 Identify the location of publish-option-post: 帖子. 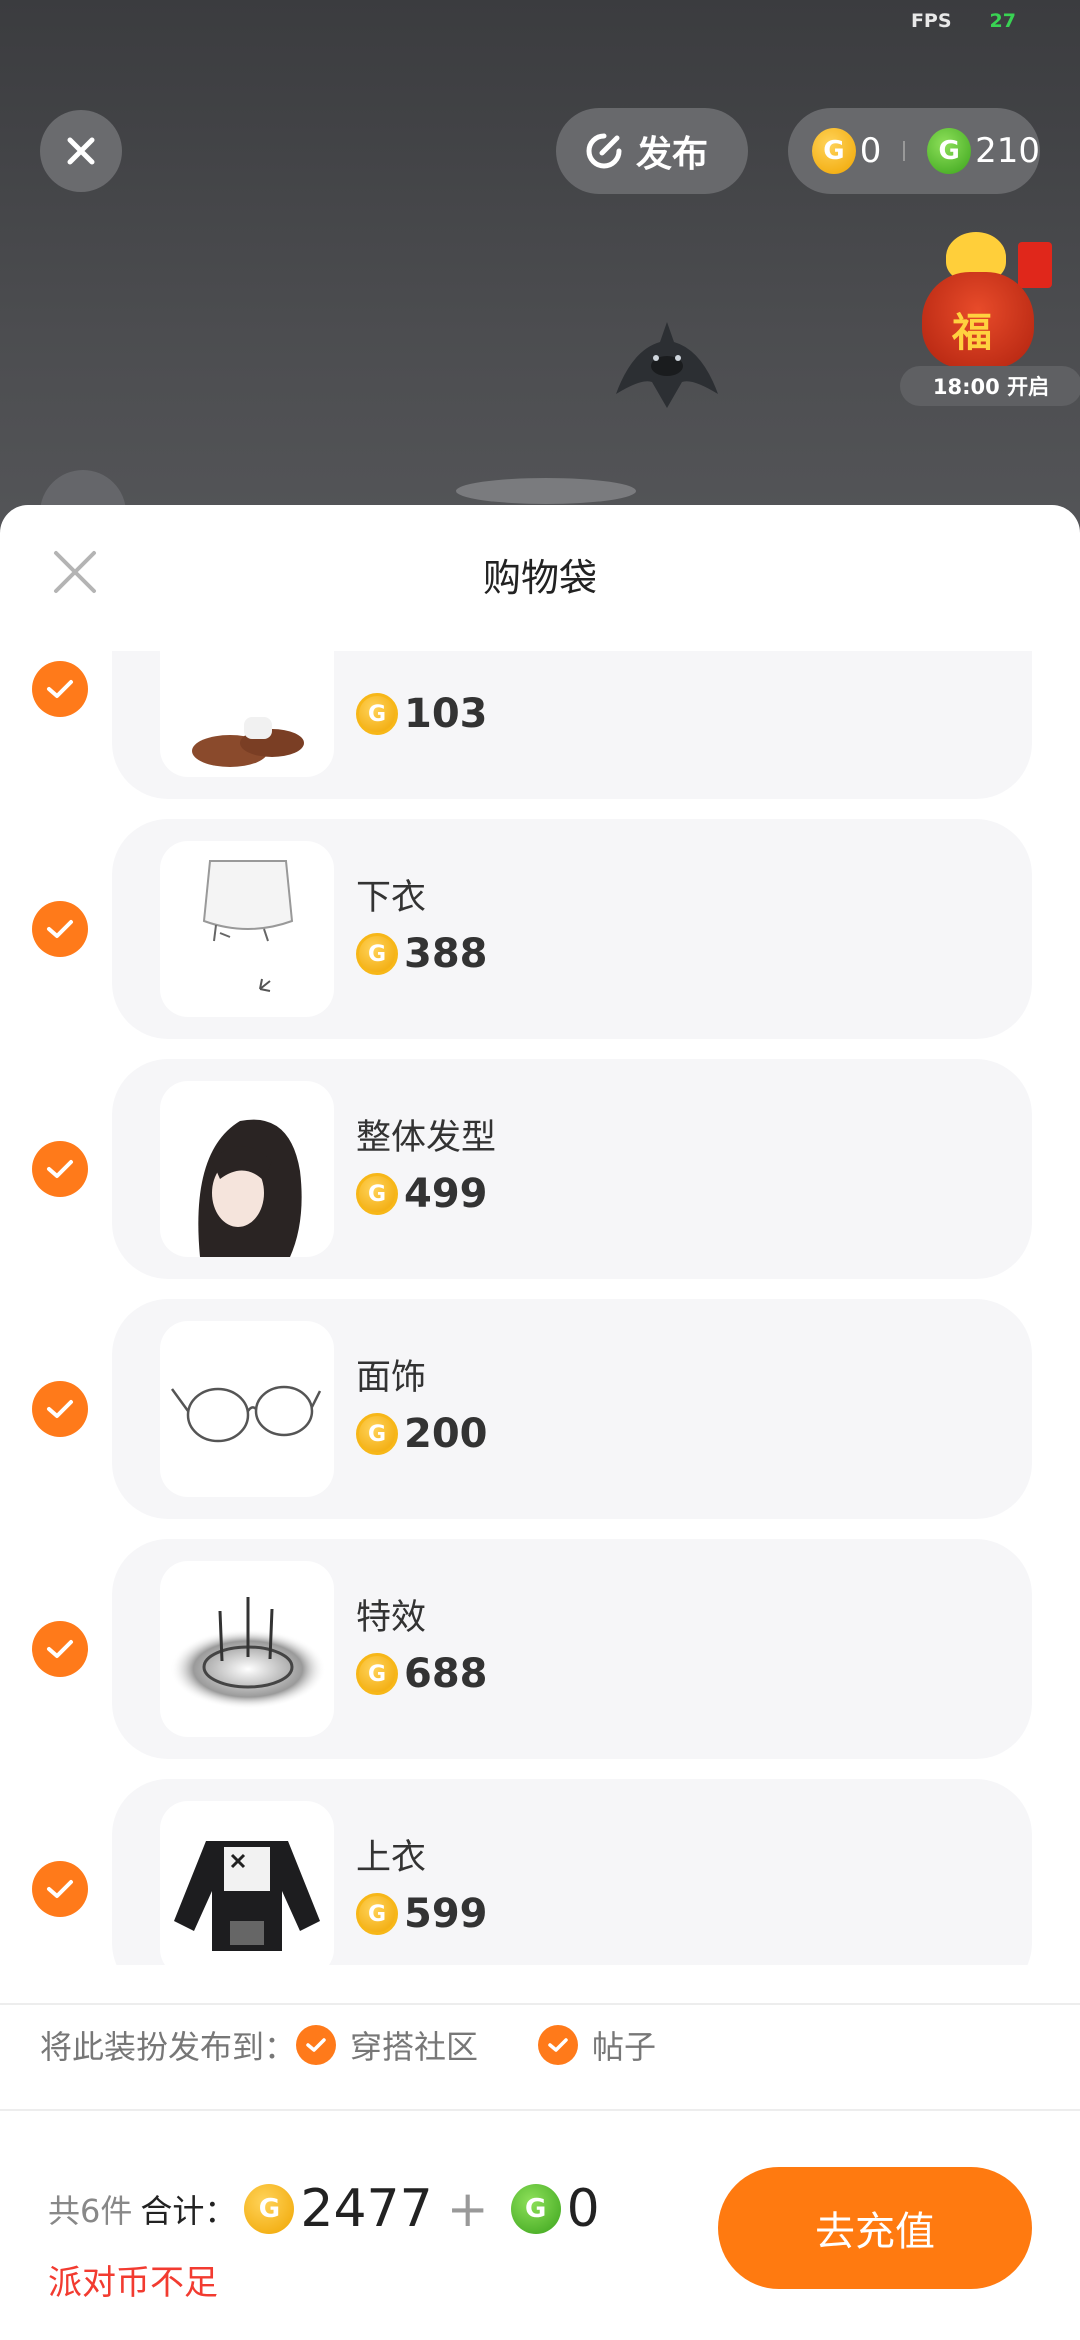
(597, 2045).